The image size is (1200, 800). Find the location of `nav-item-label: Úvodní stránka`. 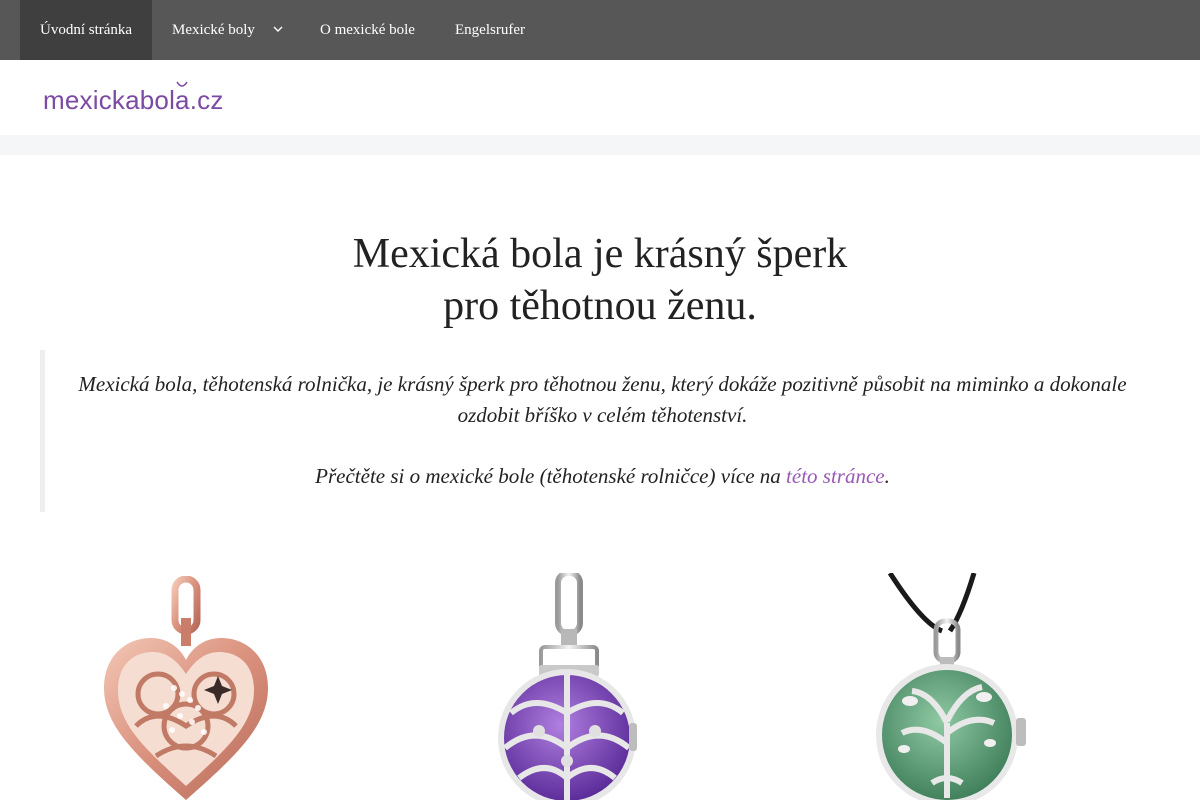

nav-item-label: Úvodní stránka is located at coordinates (86, 30).